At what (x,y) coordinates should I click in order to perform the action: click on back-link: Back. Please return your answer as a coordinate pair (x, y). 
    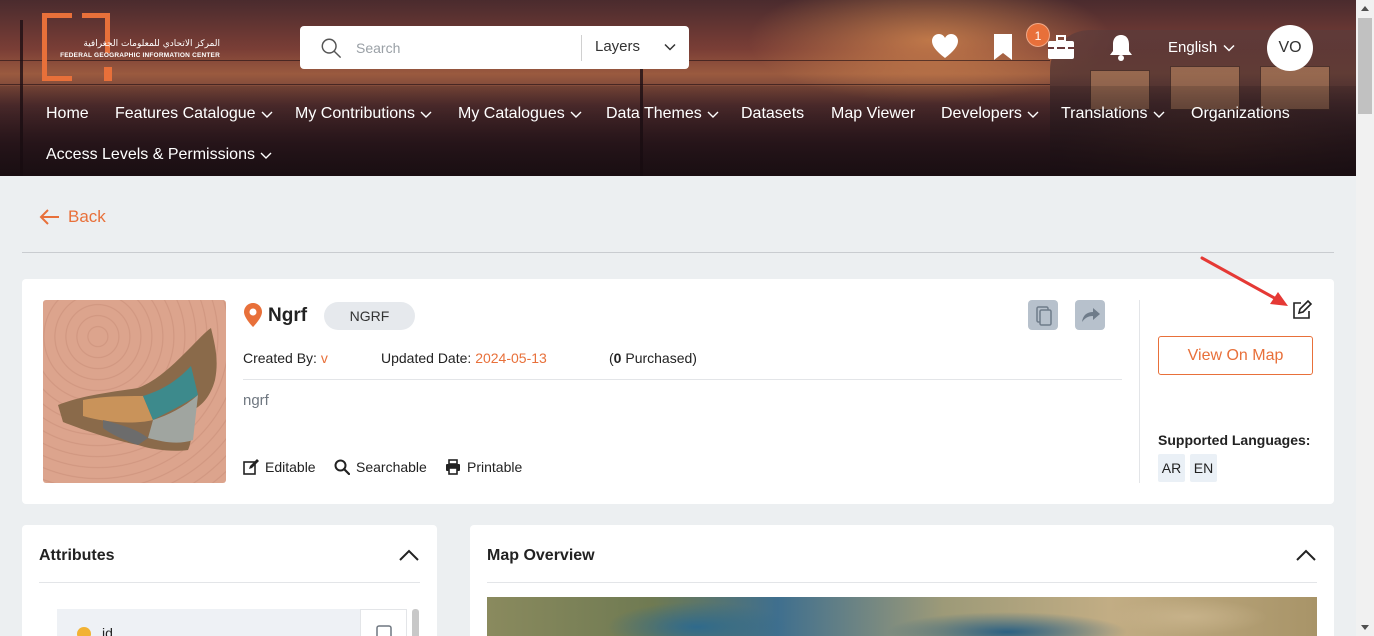
    Looking at the image, I should click on (72, 217).